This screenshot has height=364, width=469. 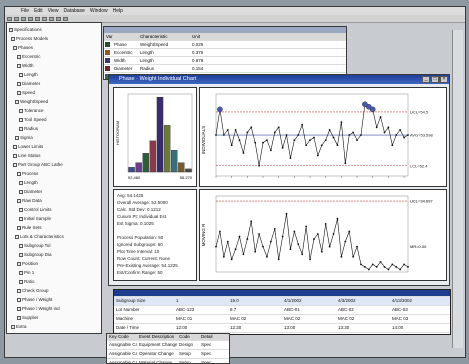 What do you see at coordinates (444, 79) in the screenshot?
I see `close-button: ×` at bounding box center [444, 79].